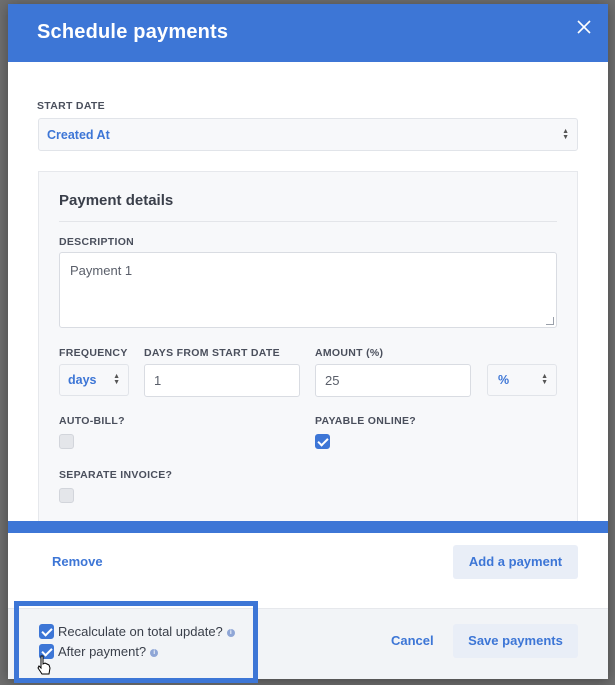 The height and width of the screenshot is (685, 615). I want to click on recalculate-checkbox, so click(46, 631).